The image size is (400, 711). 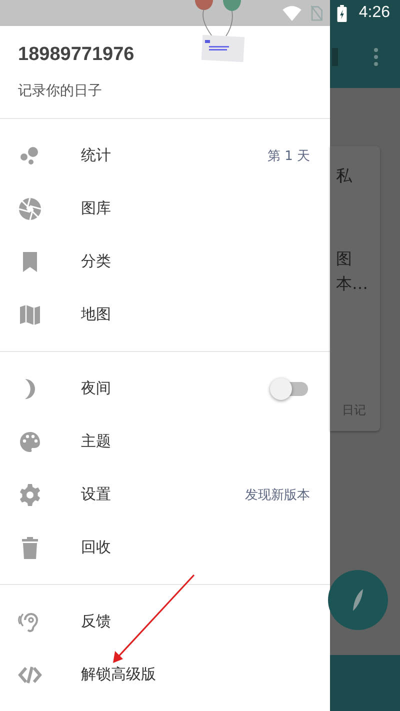 I want to click on item-note: 发现新版本, so click(x=277, y=495).